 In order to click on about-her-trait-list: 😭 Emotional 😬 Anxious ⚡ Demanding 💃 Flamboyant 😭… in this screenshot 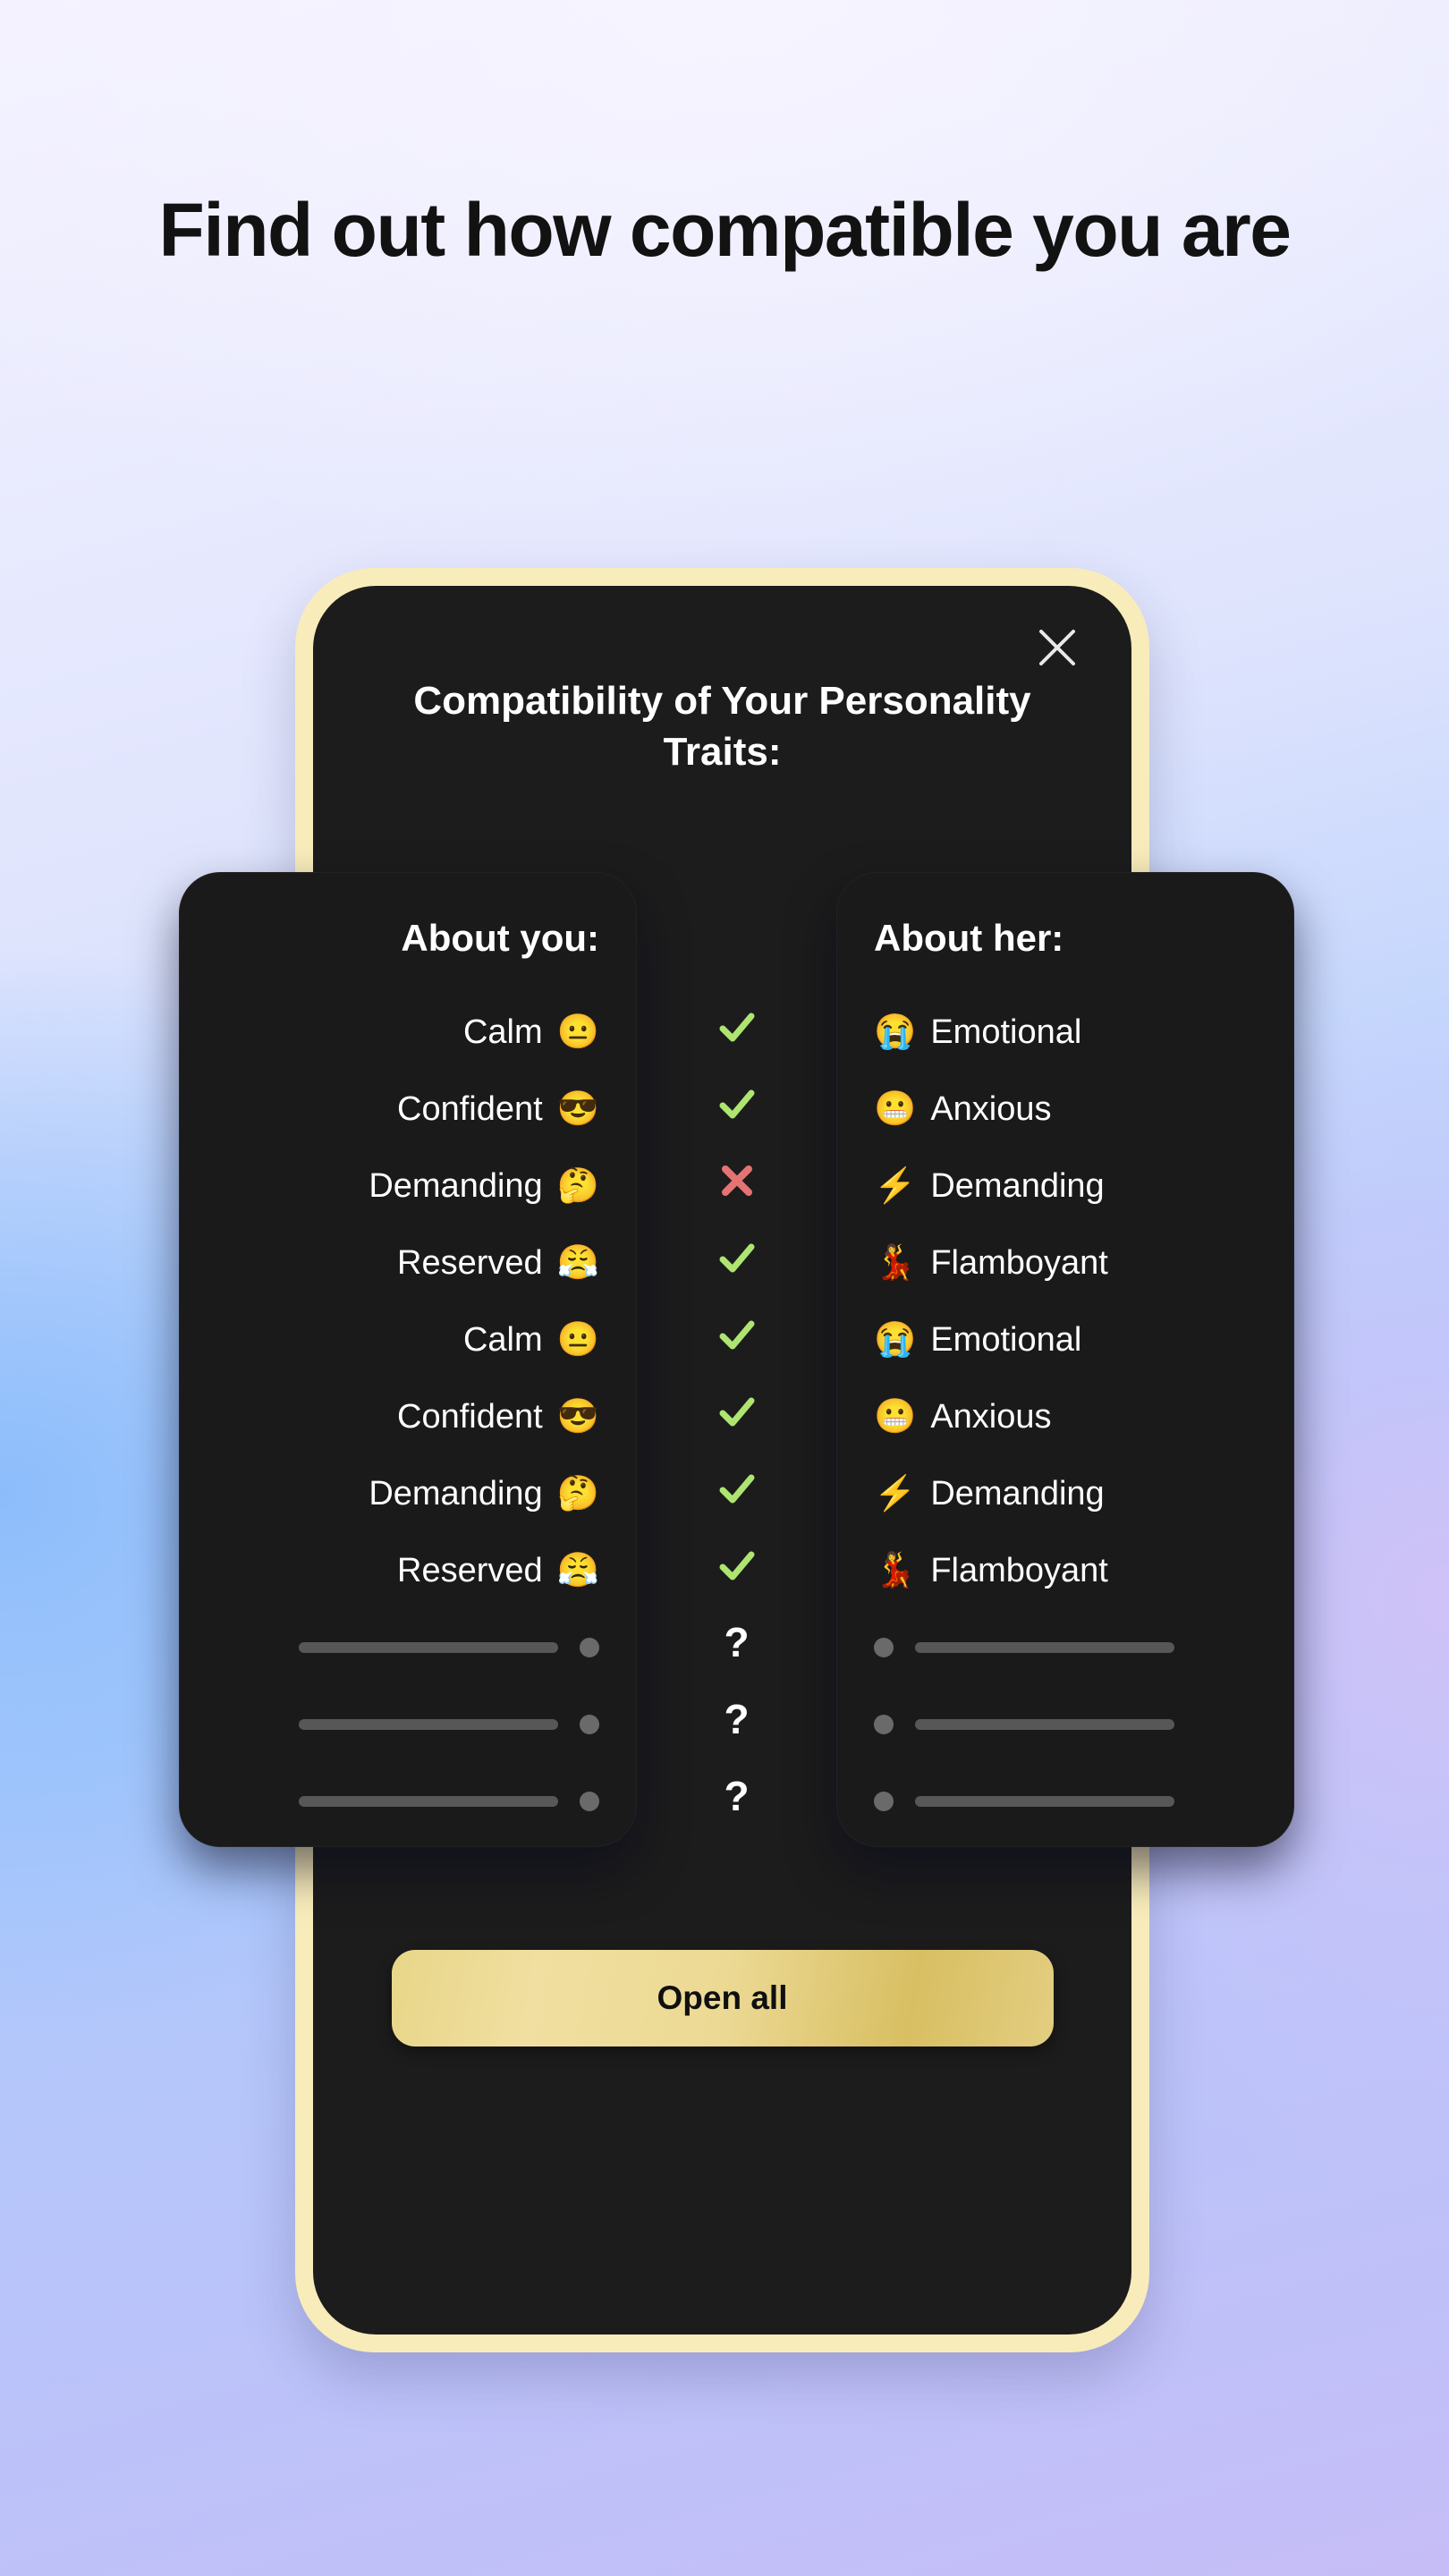, I will do `click(1065, 1417)`.